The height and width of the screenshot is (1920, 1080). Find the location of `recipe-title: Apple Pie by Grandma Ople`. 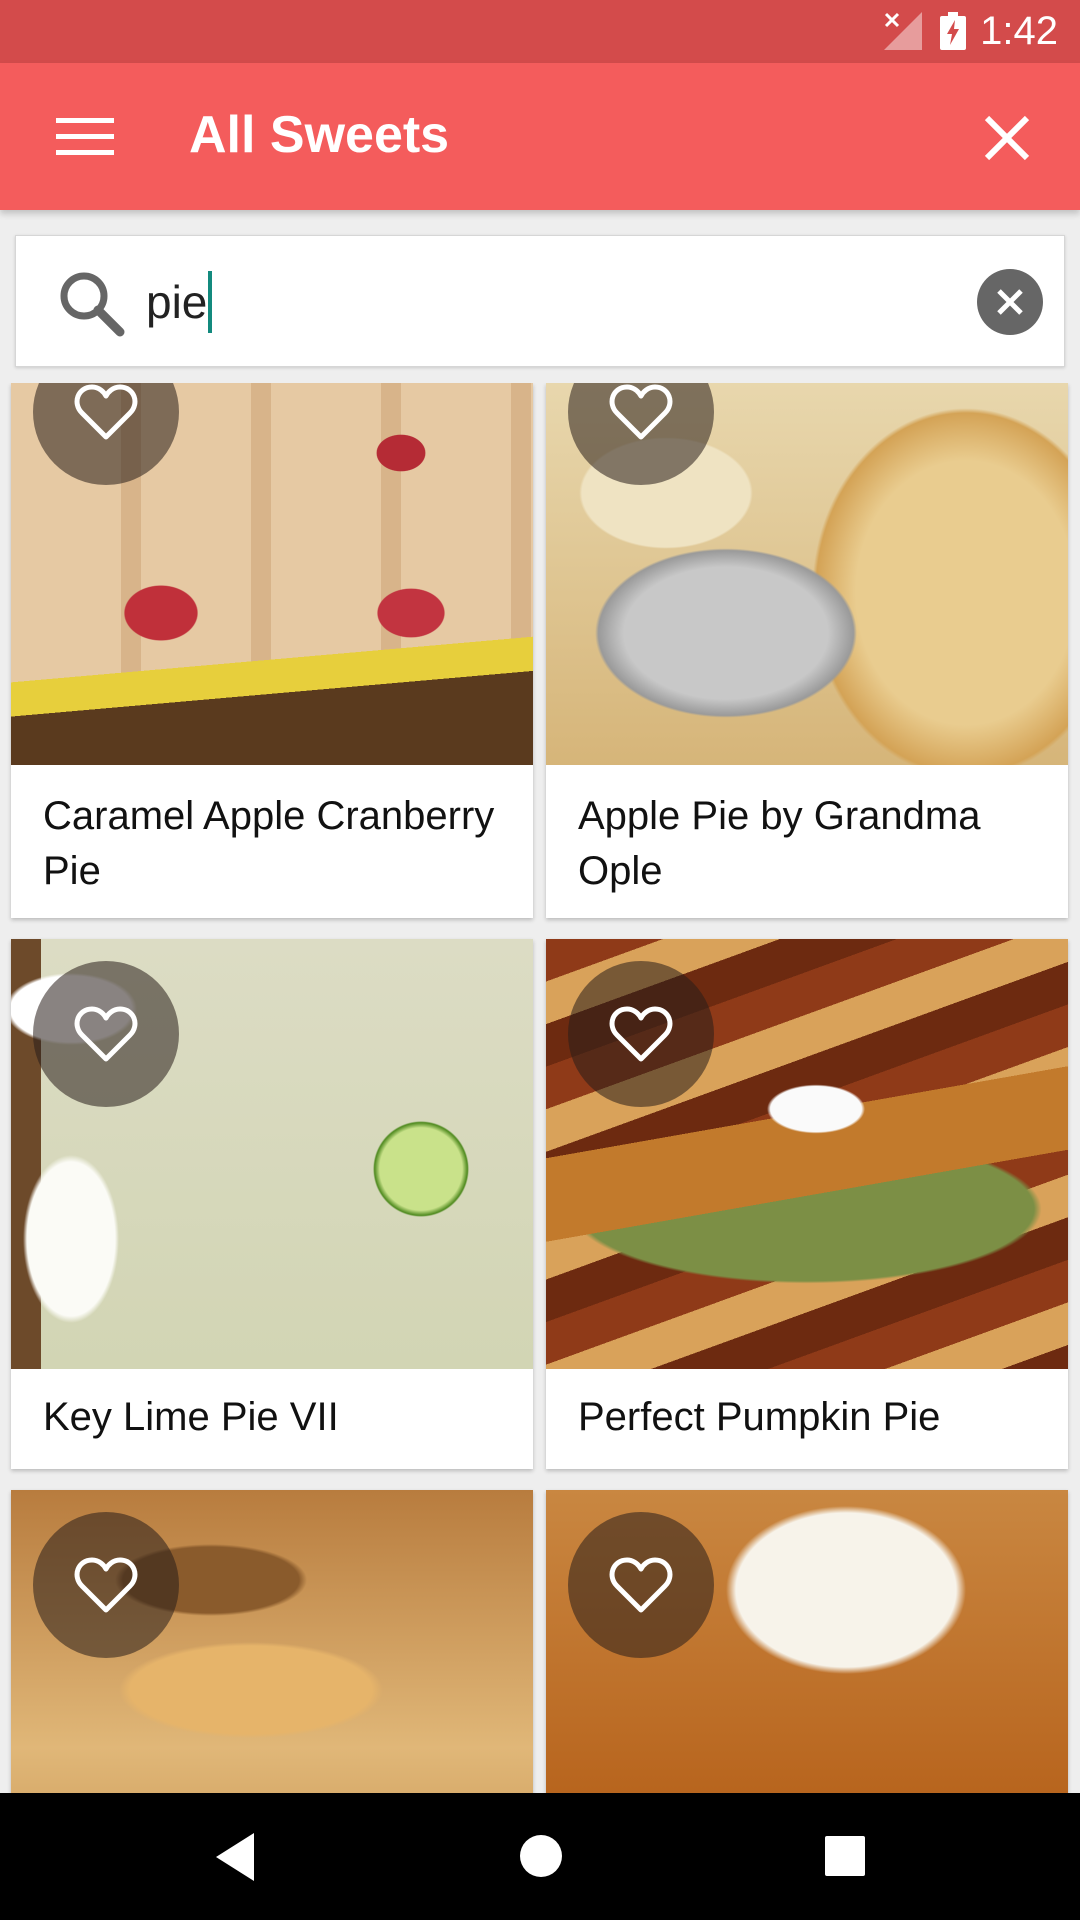

recipe-title: Apple Pie by Grandma Ople is located at coordinates (779, 843).